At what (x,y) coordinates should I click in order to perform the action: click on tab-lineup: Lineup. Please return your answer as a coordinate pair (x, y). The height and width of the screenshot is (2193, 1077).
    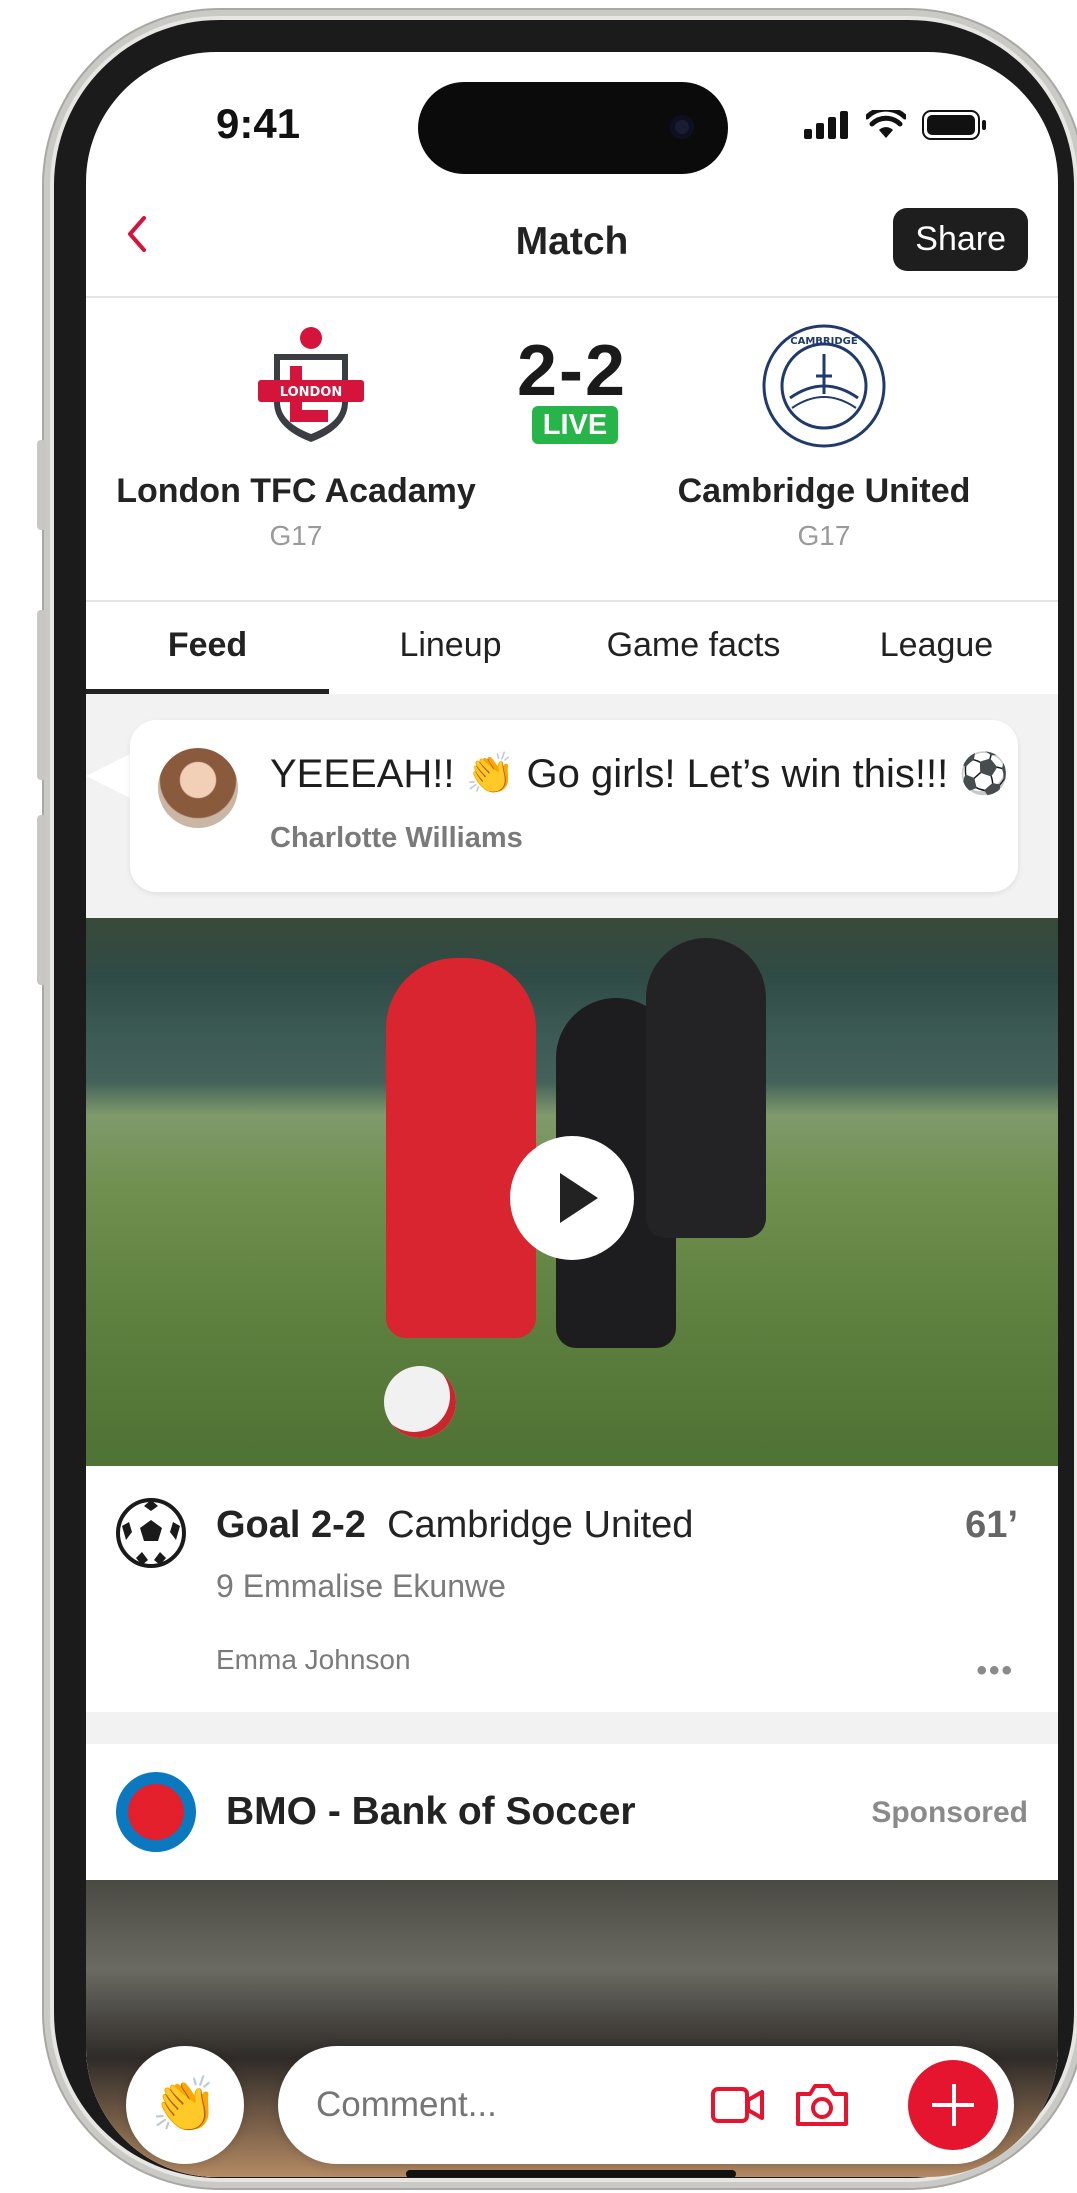
    Looking at the image, I should click on (450, 648).